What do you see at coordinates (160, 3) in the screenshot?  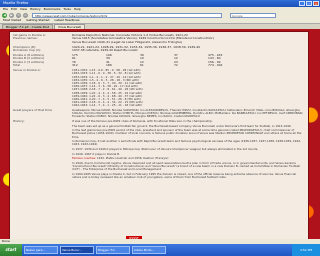 I see `window-titlebar: Mozilla Firefox _ □ ×` at bounding box center [160, 3].